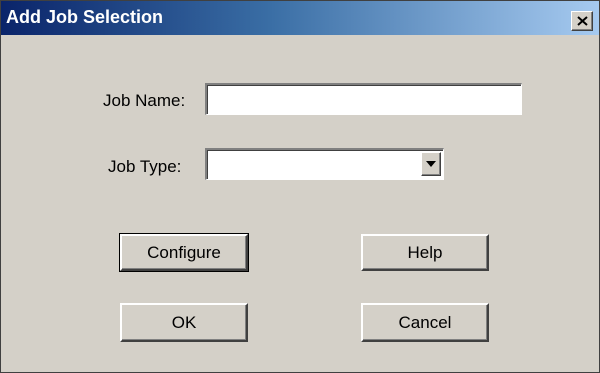 Image resolution: width=600 pixels, height=373 pixels. I want to click on job-name-input, so click(363, 99).